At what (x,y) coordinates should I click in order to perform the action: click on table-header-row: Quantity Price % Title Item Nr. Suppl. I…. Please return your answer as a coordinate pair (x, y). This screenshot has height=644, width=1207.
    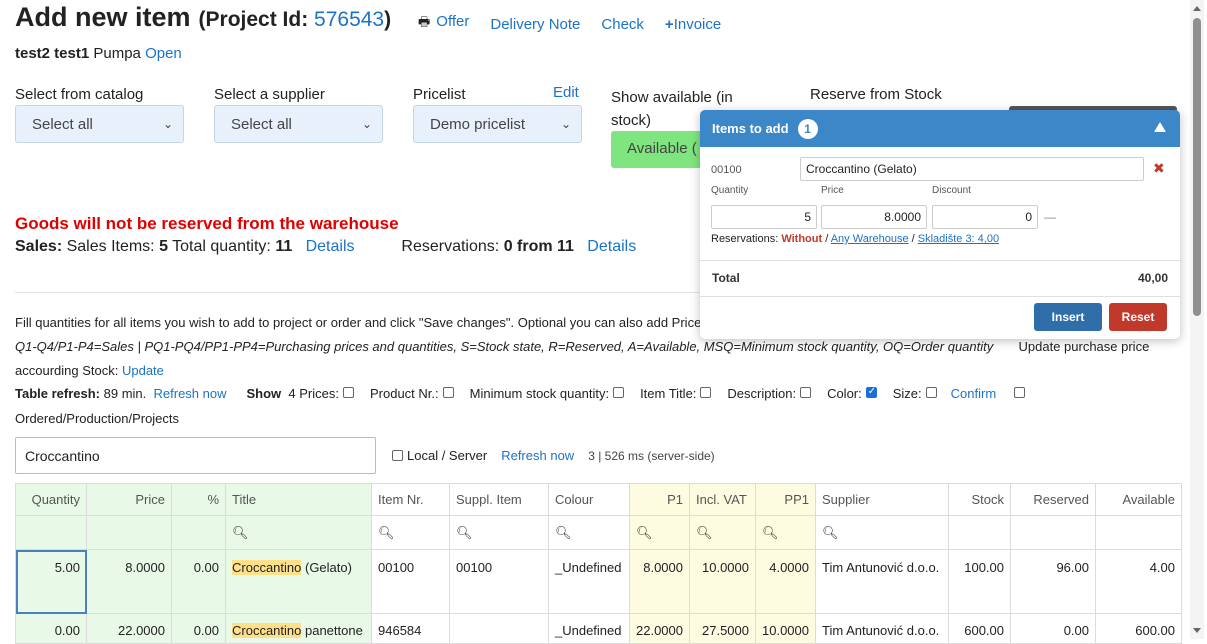
    Looking at the image, I should click on (598, 499).